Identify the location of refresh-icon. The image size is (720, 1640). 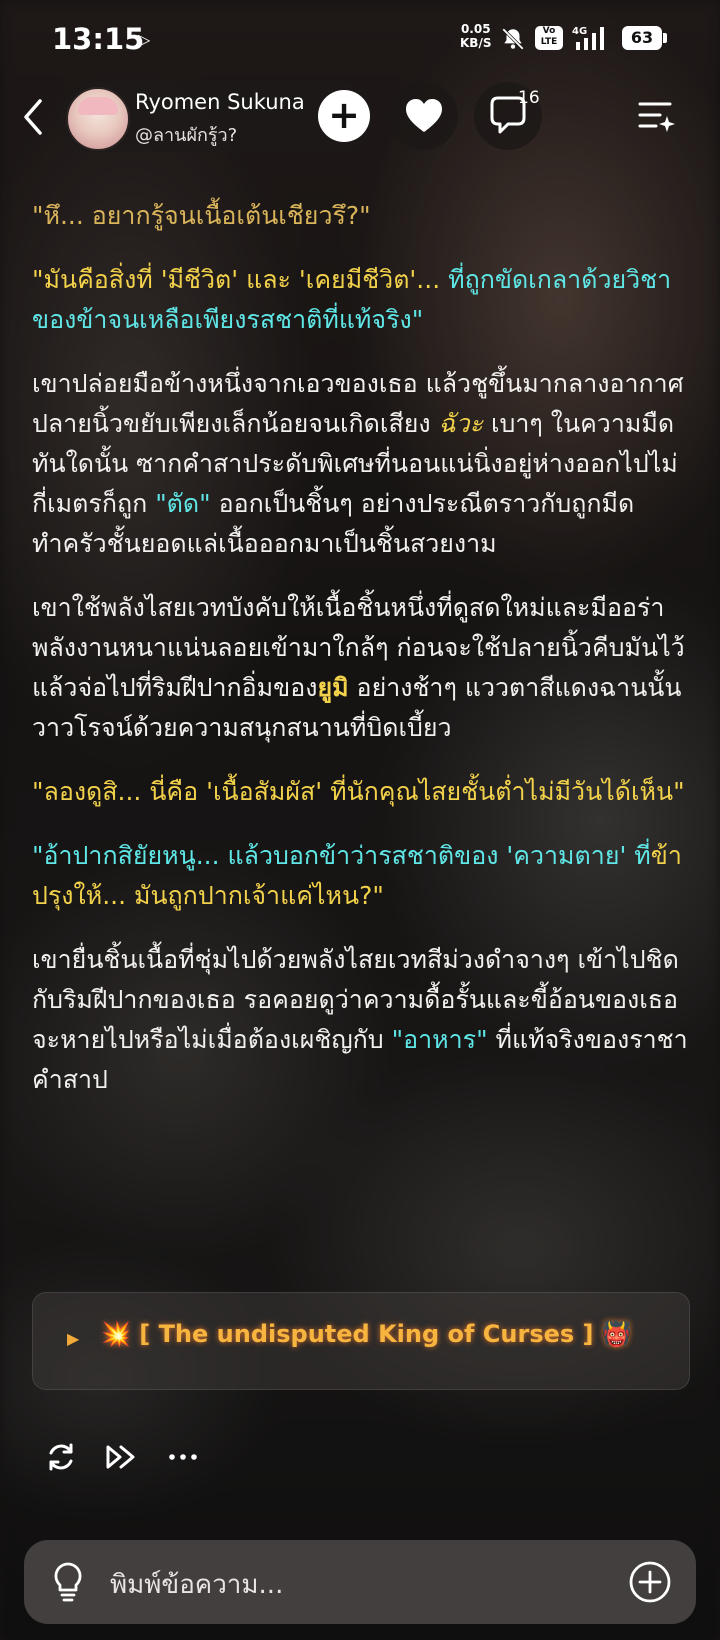
(61, 1457).